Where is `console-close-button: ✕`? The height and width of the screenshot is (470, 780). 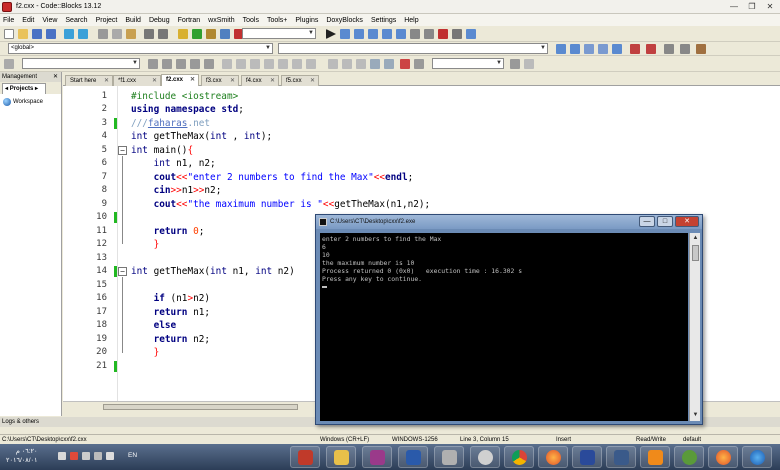 console-close-button: ✕ is located at coordinates (687, 221).